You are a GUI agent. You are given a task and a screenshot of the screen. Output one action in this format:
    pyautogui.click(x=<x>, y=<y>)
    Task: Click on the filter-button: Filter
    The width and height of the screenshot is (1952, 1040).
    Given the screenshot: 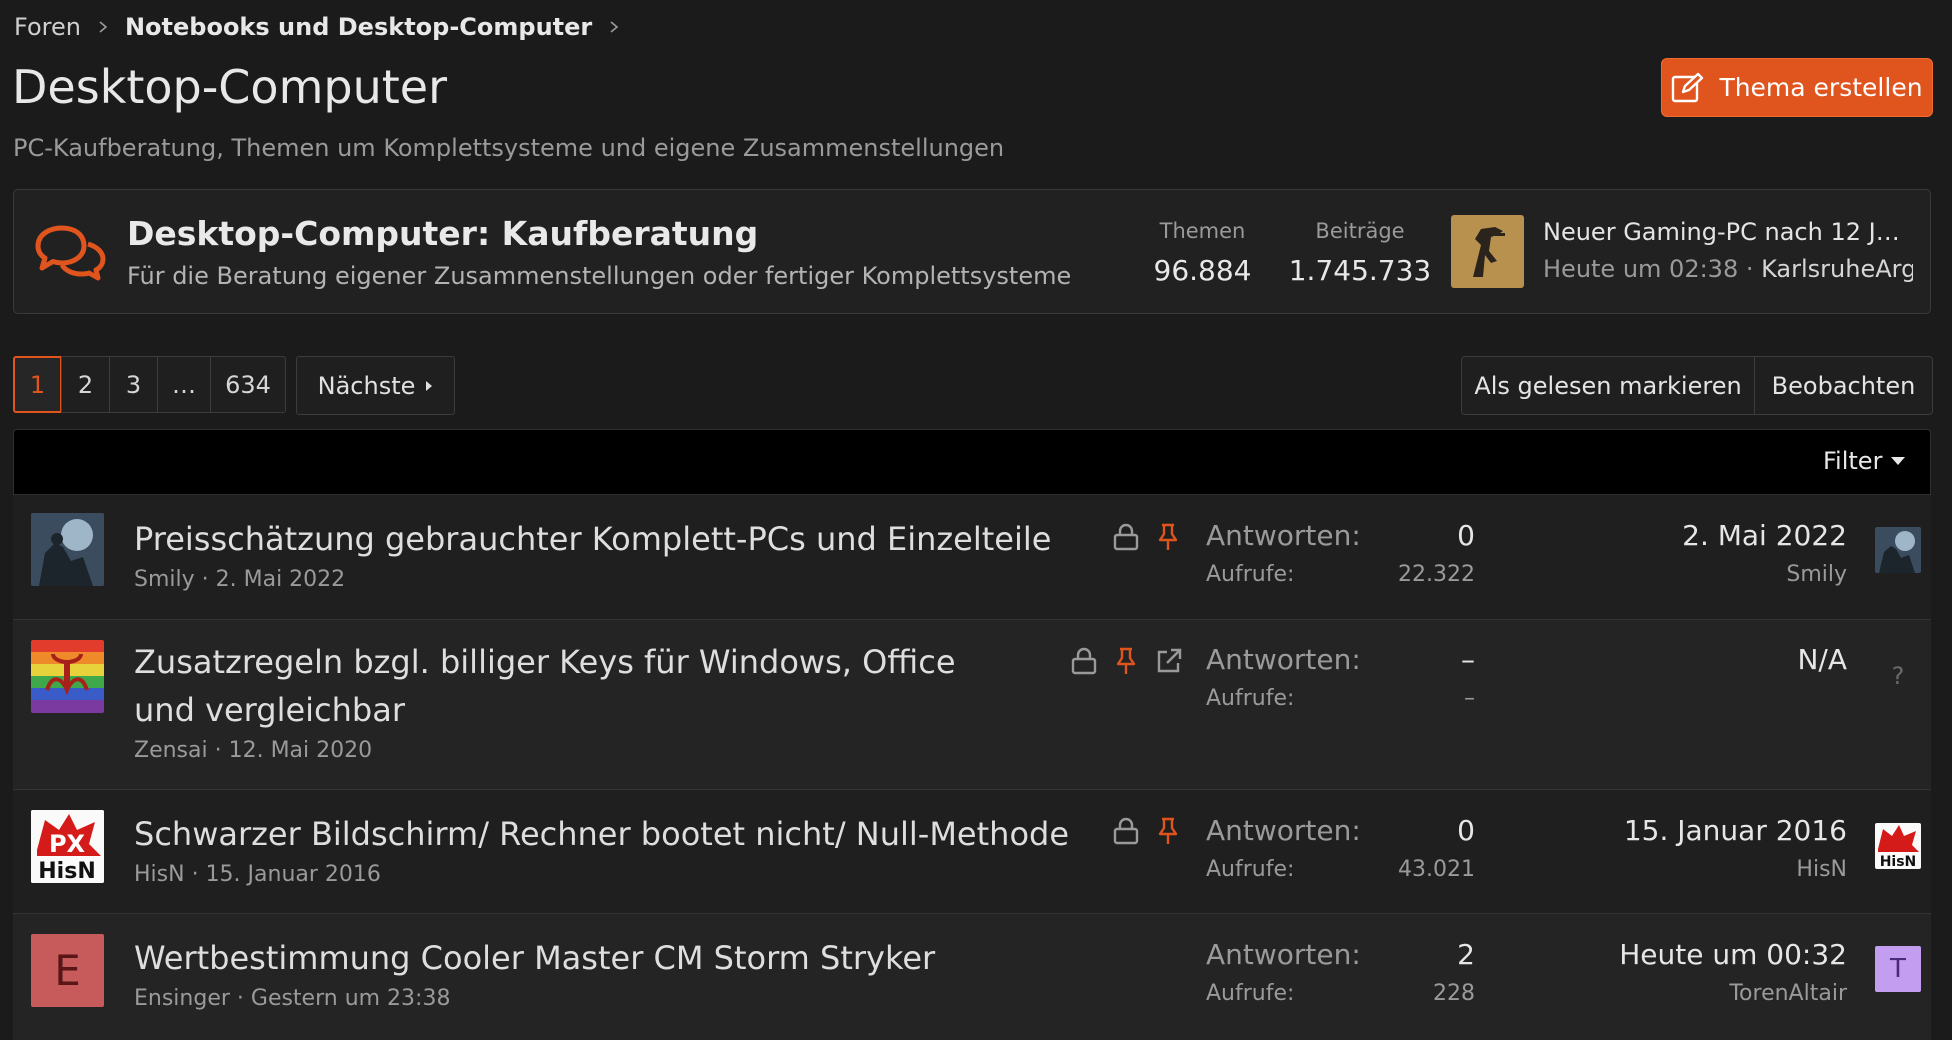 What is the action you would take?
    pyautogui.click(x=1864, y=461)
    